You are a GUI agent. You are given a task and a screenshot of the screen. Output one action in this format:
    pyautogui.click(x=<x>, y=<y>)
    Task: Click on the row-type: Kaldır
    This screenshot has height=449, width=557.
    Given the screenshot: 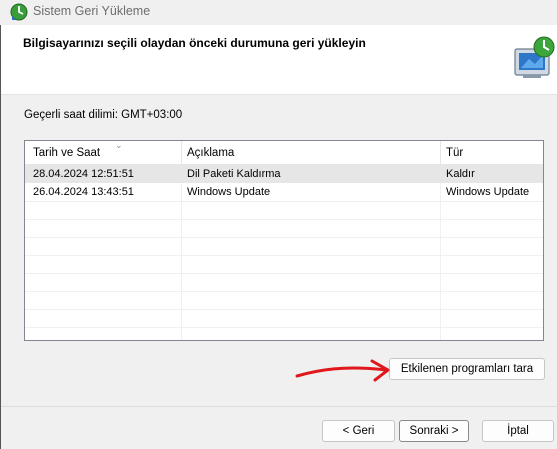 What is the action you would take?
    pyautogui.click(x=460, y=174)
    